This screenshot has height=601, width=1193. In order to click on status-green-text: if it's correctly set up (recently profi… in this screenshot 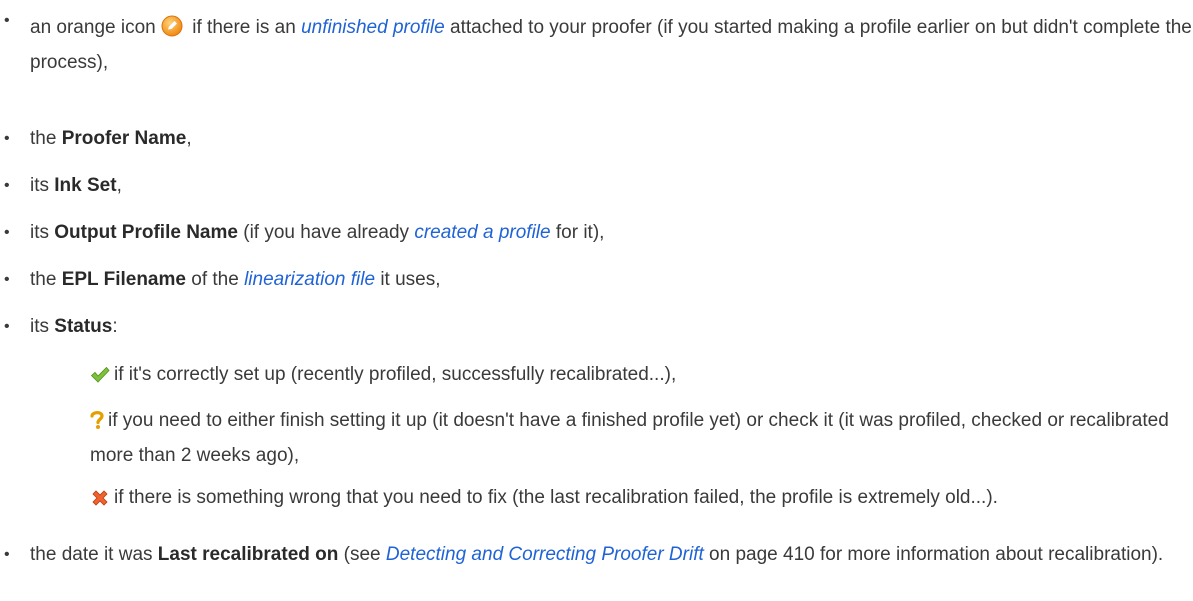, I will do `click(395, 374)`.